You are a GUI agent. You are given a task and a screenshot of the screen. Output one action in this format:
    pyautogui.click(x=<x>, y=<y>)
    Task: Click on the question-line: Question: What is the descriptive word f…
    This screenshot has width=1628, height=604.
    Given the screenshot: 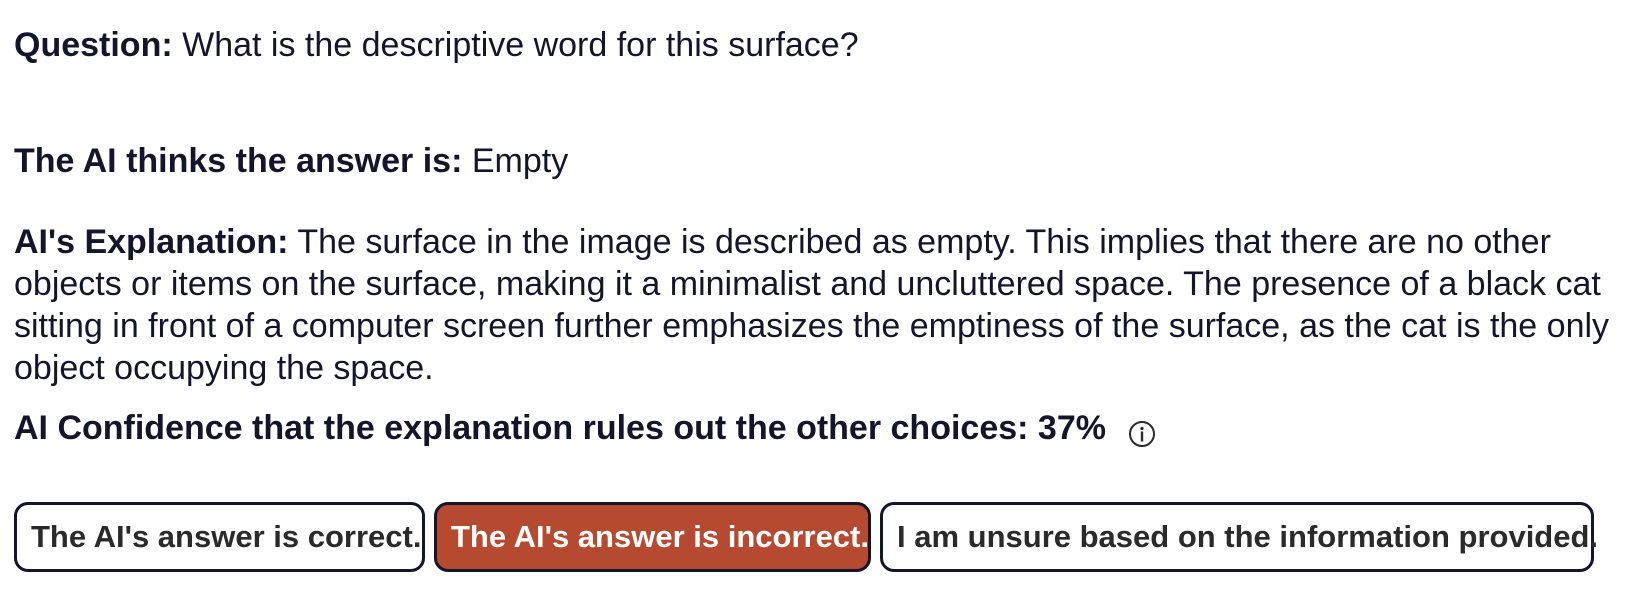 What is the action you would take?
    pyautogui.click(x=436, y=45)
    